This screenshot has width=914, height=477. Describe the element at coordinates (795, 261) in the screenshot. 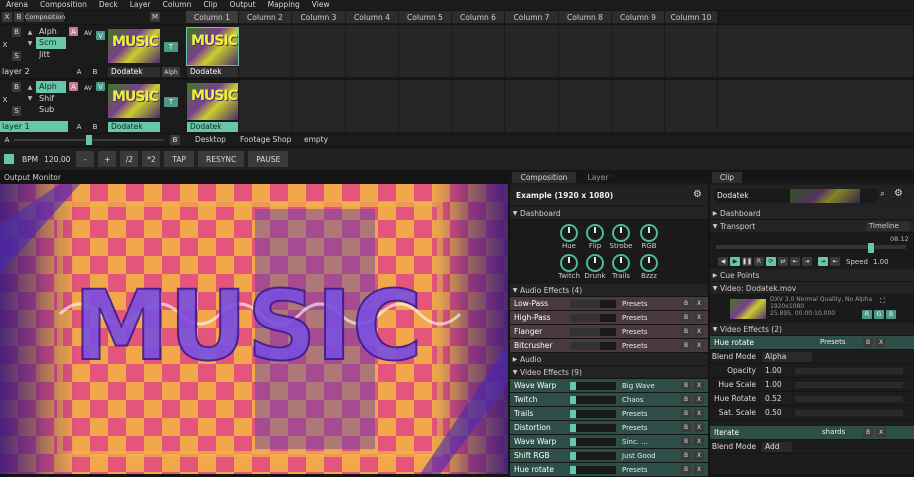

I see `skip-back-icon: ⇤` at that location.